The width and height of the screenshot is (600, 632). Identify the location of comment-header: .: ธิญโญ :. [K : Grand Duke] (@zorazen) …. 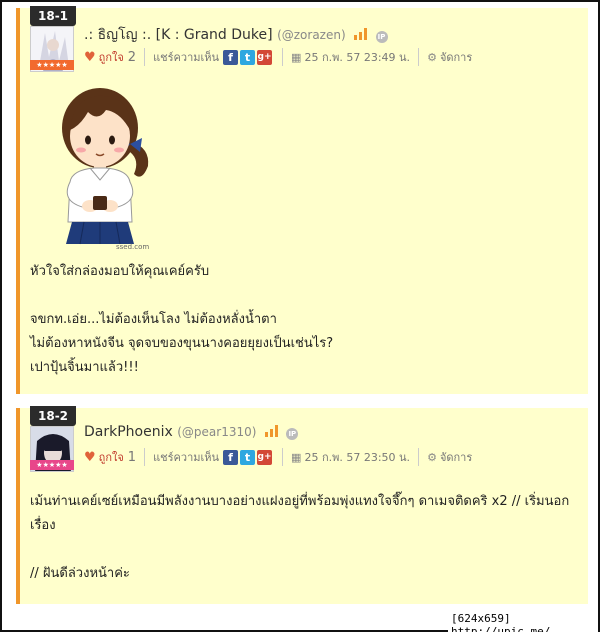
(236, 35).